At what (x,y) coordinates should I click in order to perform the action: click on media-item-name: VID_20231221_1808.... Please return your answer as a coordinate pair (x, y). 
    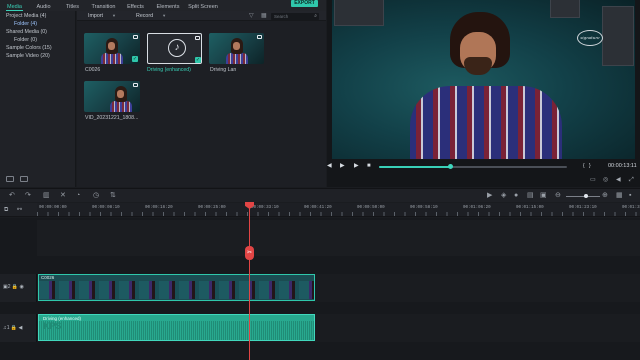
    Looking at the image, I should click on (112, 118).